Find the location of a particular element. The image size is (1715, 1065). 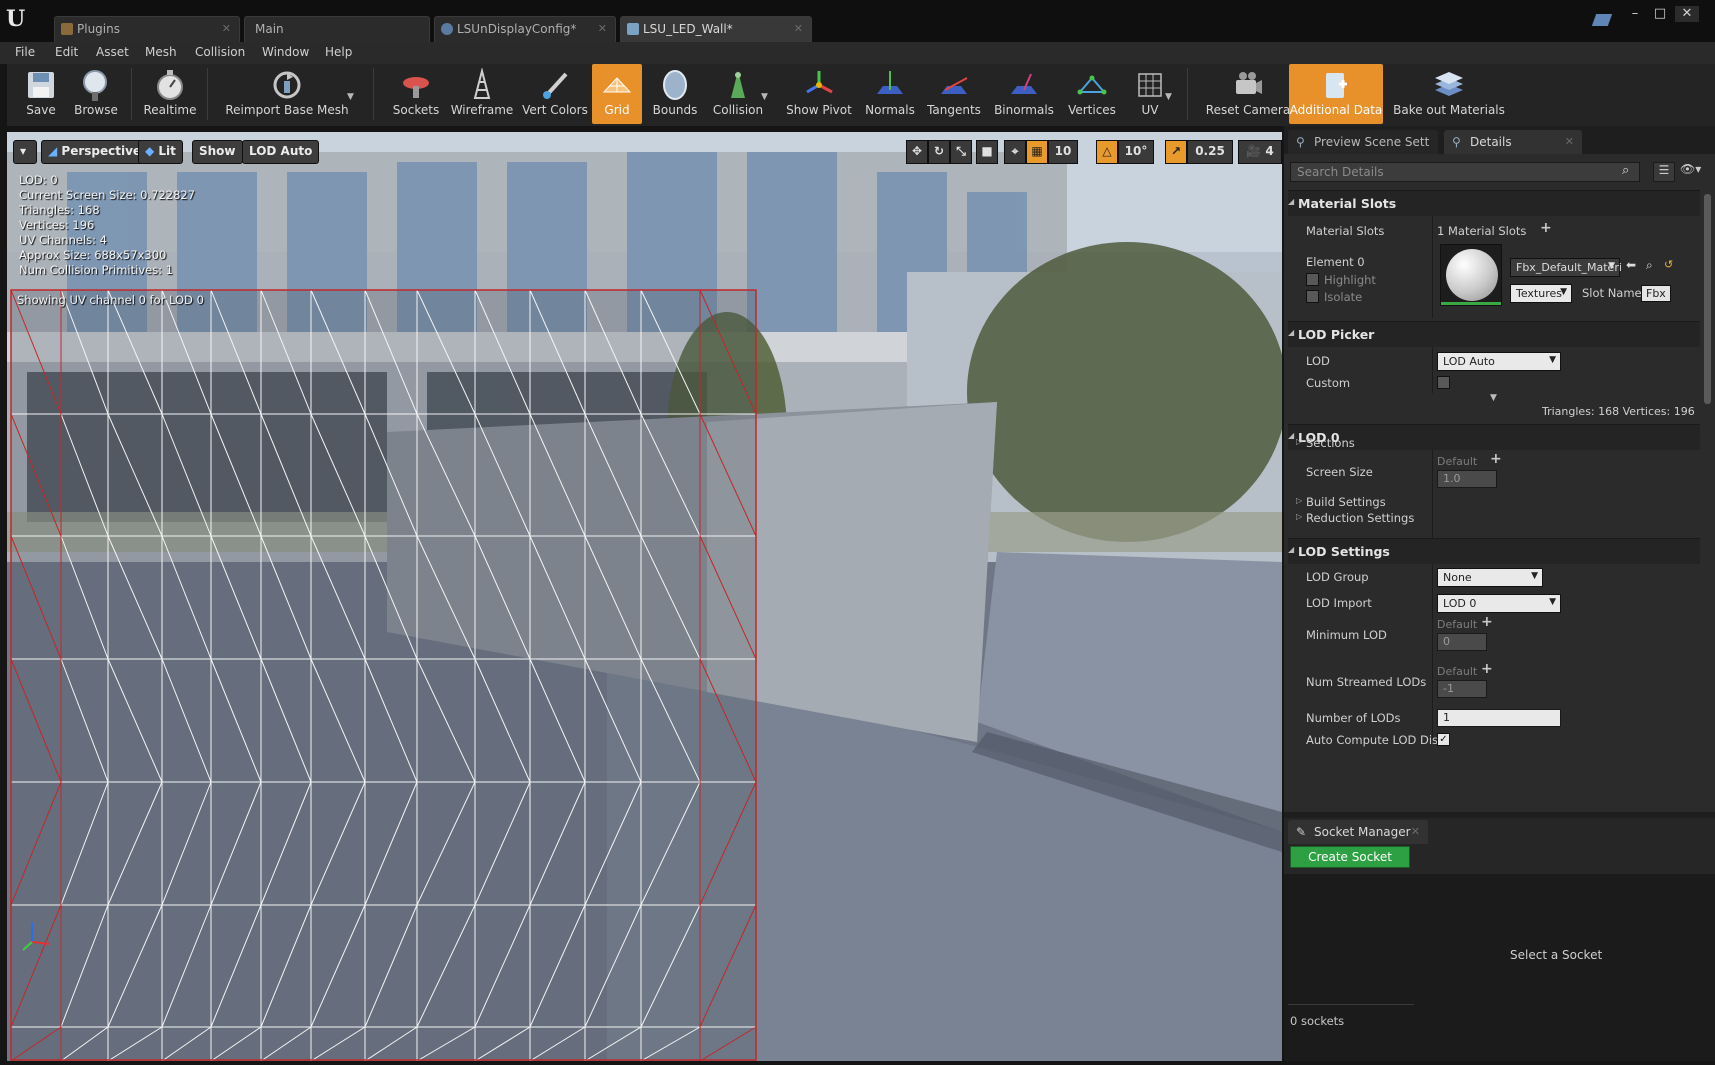

grid-button: Grid is located at coordinates (617, 94).